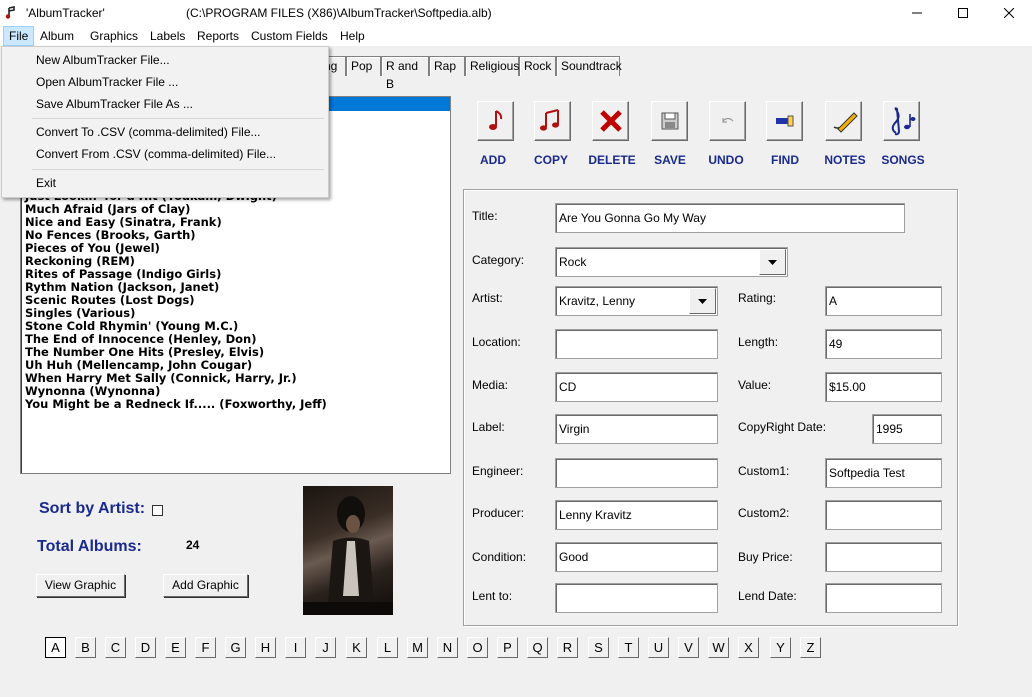 This screenshot has height=697, width=1032. Describe the element at coordinates (748, 647) in the screenshot. I see `letter-x: X` at that location.